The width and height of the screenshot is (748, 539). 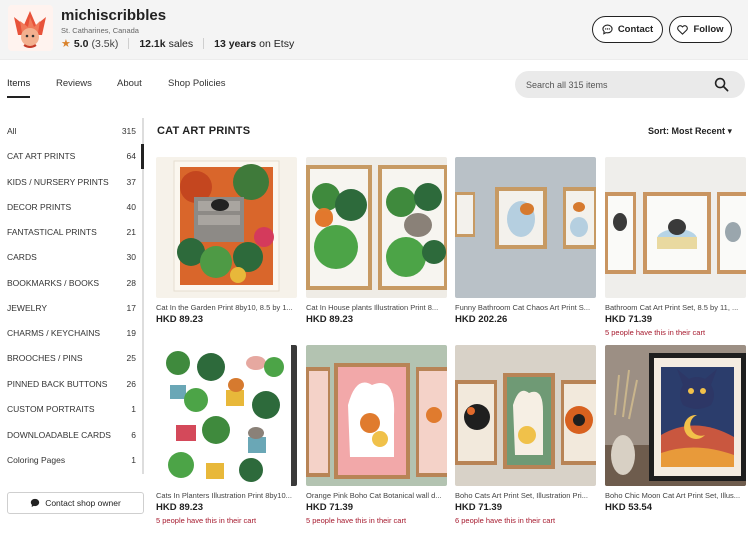 I want to click on message-icon, so click(x=607, y=29).